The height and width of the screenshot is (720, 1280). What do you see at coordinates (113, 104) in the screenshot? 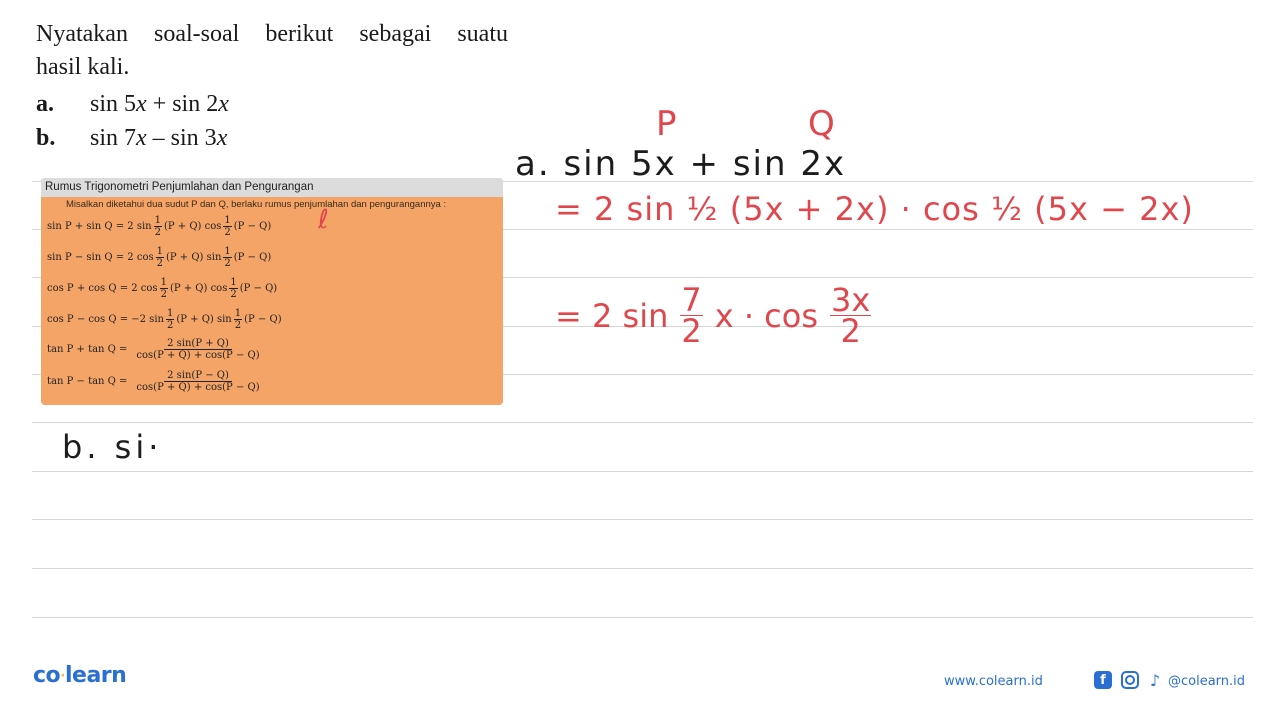
I see `option-expr: sin 5` at bounding box center [113, 104].